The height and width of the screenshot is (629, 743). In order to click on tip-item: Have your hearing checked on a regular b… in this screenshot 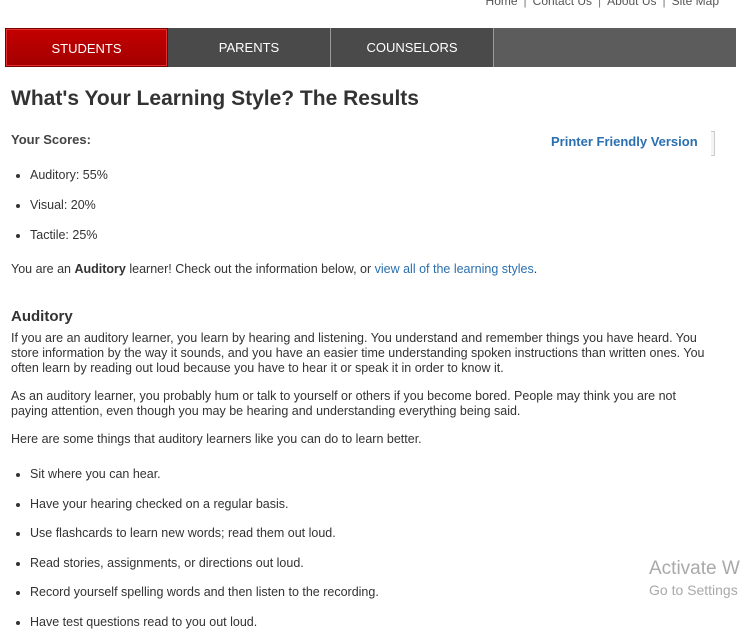, I will do `click(204, 510)`.